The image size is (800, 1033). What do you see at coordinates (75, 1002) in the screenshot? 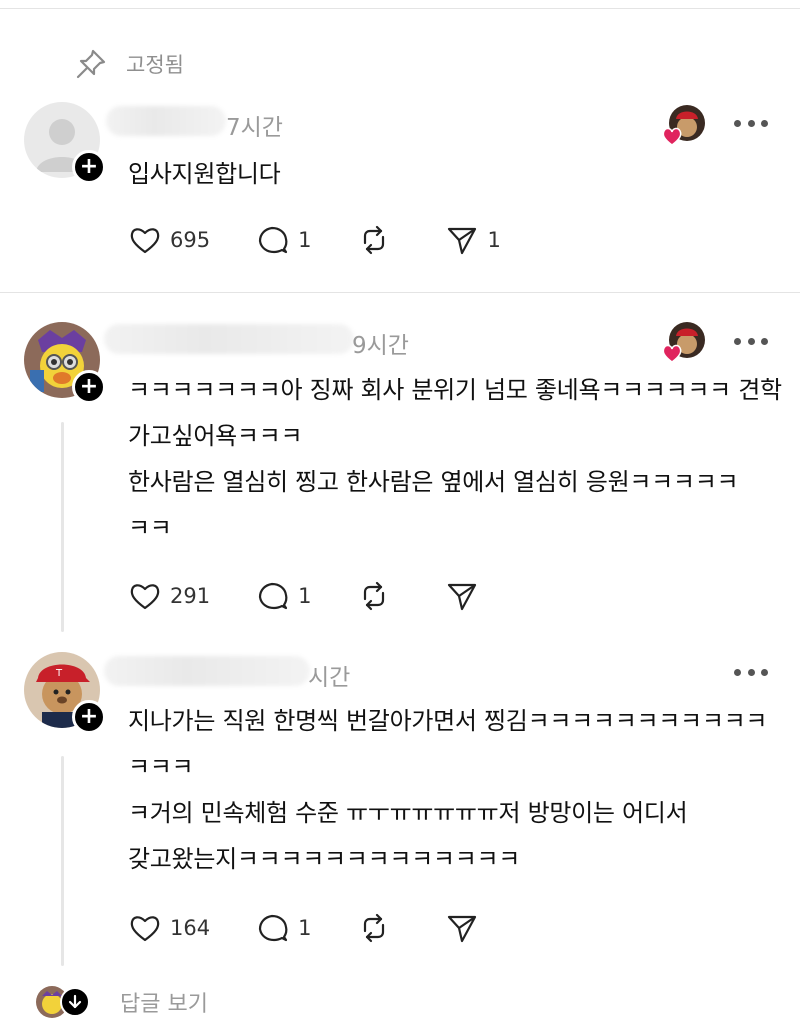
I see `arrow-down-icon` at bounding box center [75, 1002].